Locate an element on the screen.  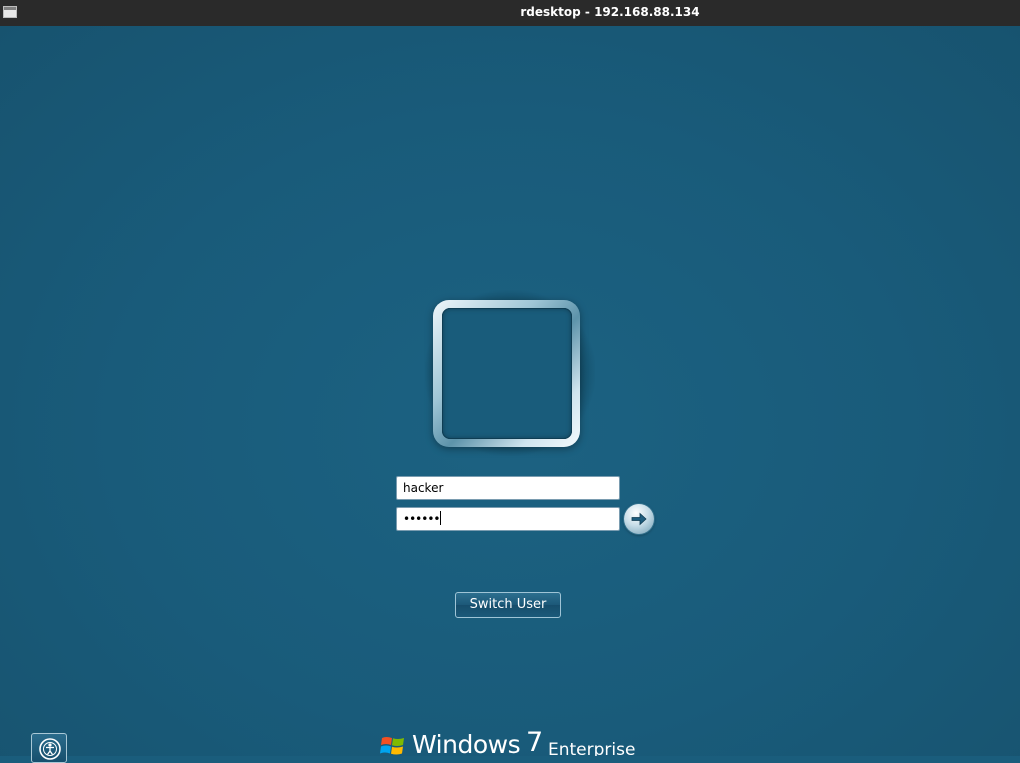
window-title: rdesktop - 192.168.88.134 is located at coordinates (610, 12).